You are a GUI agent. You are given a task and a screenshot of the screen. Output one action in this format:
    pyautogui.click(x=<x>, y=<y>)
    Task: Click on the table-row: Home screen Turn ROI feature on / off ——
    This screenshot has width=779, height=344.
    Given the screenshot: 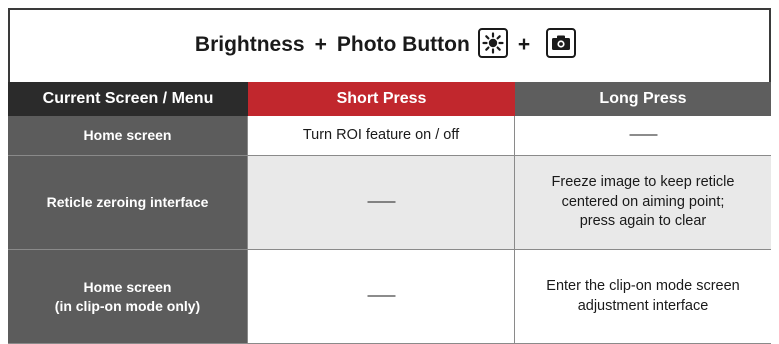 What is the action you would take?
    pyautogui.click(x=389, y=136)
    